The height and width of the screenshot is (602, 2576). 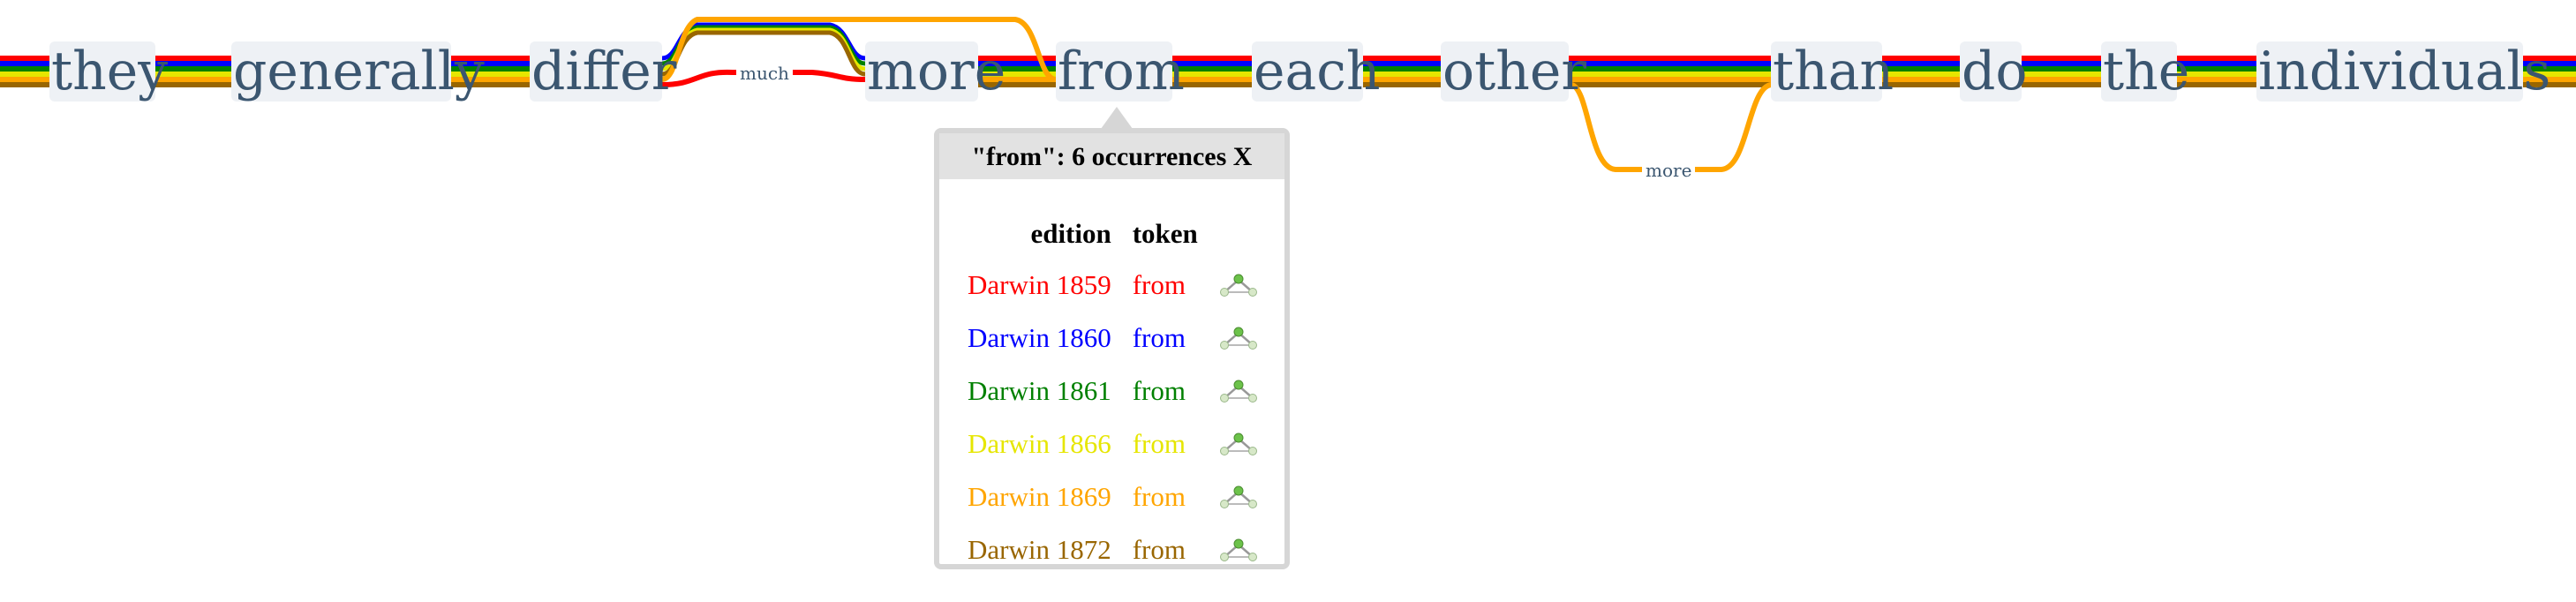 I want to click on token-do: do, so click(x=1994, y=71).